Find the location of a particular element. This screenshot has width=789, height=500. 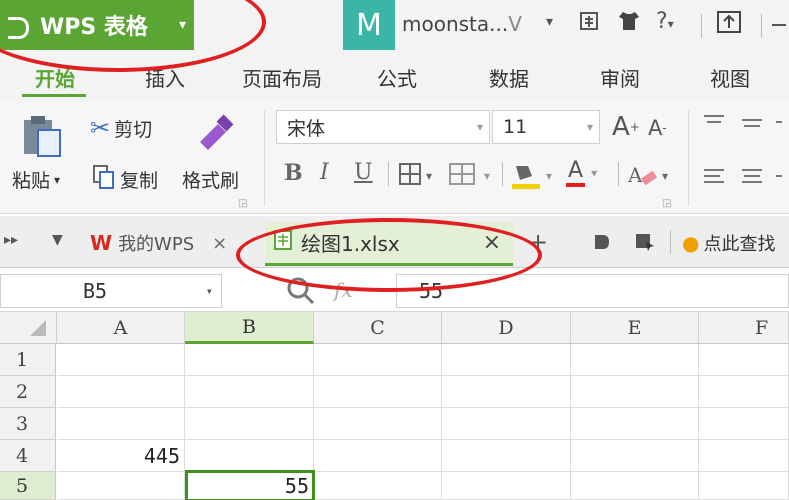

align-left-icon is located at coordinates (742, 178).